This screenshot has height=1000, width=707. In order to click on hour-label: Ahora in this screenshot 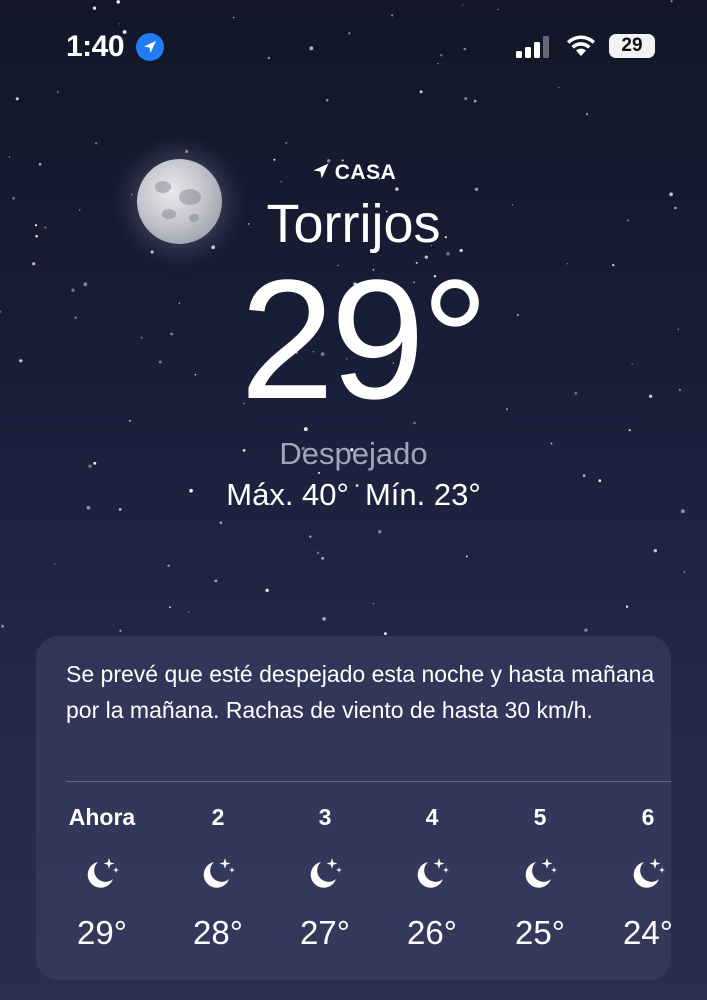, I will do `click(102, 817)`.